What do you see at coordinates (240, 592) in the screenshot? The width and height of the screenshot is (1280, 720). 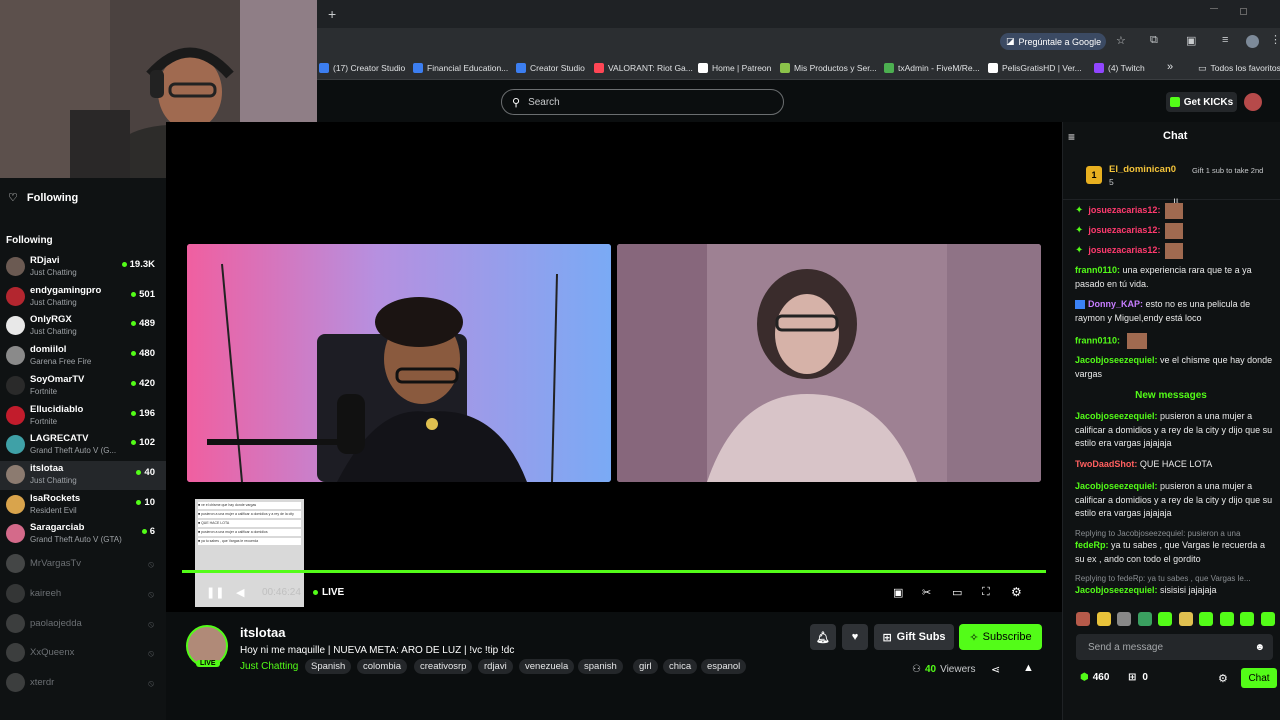 I see `volume-icon: ◀` at bounding box center [240, 592].